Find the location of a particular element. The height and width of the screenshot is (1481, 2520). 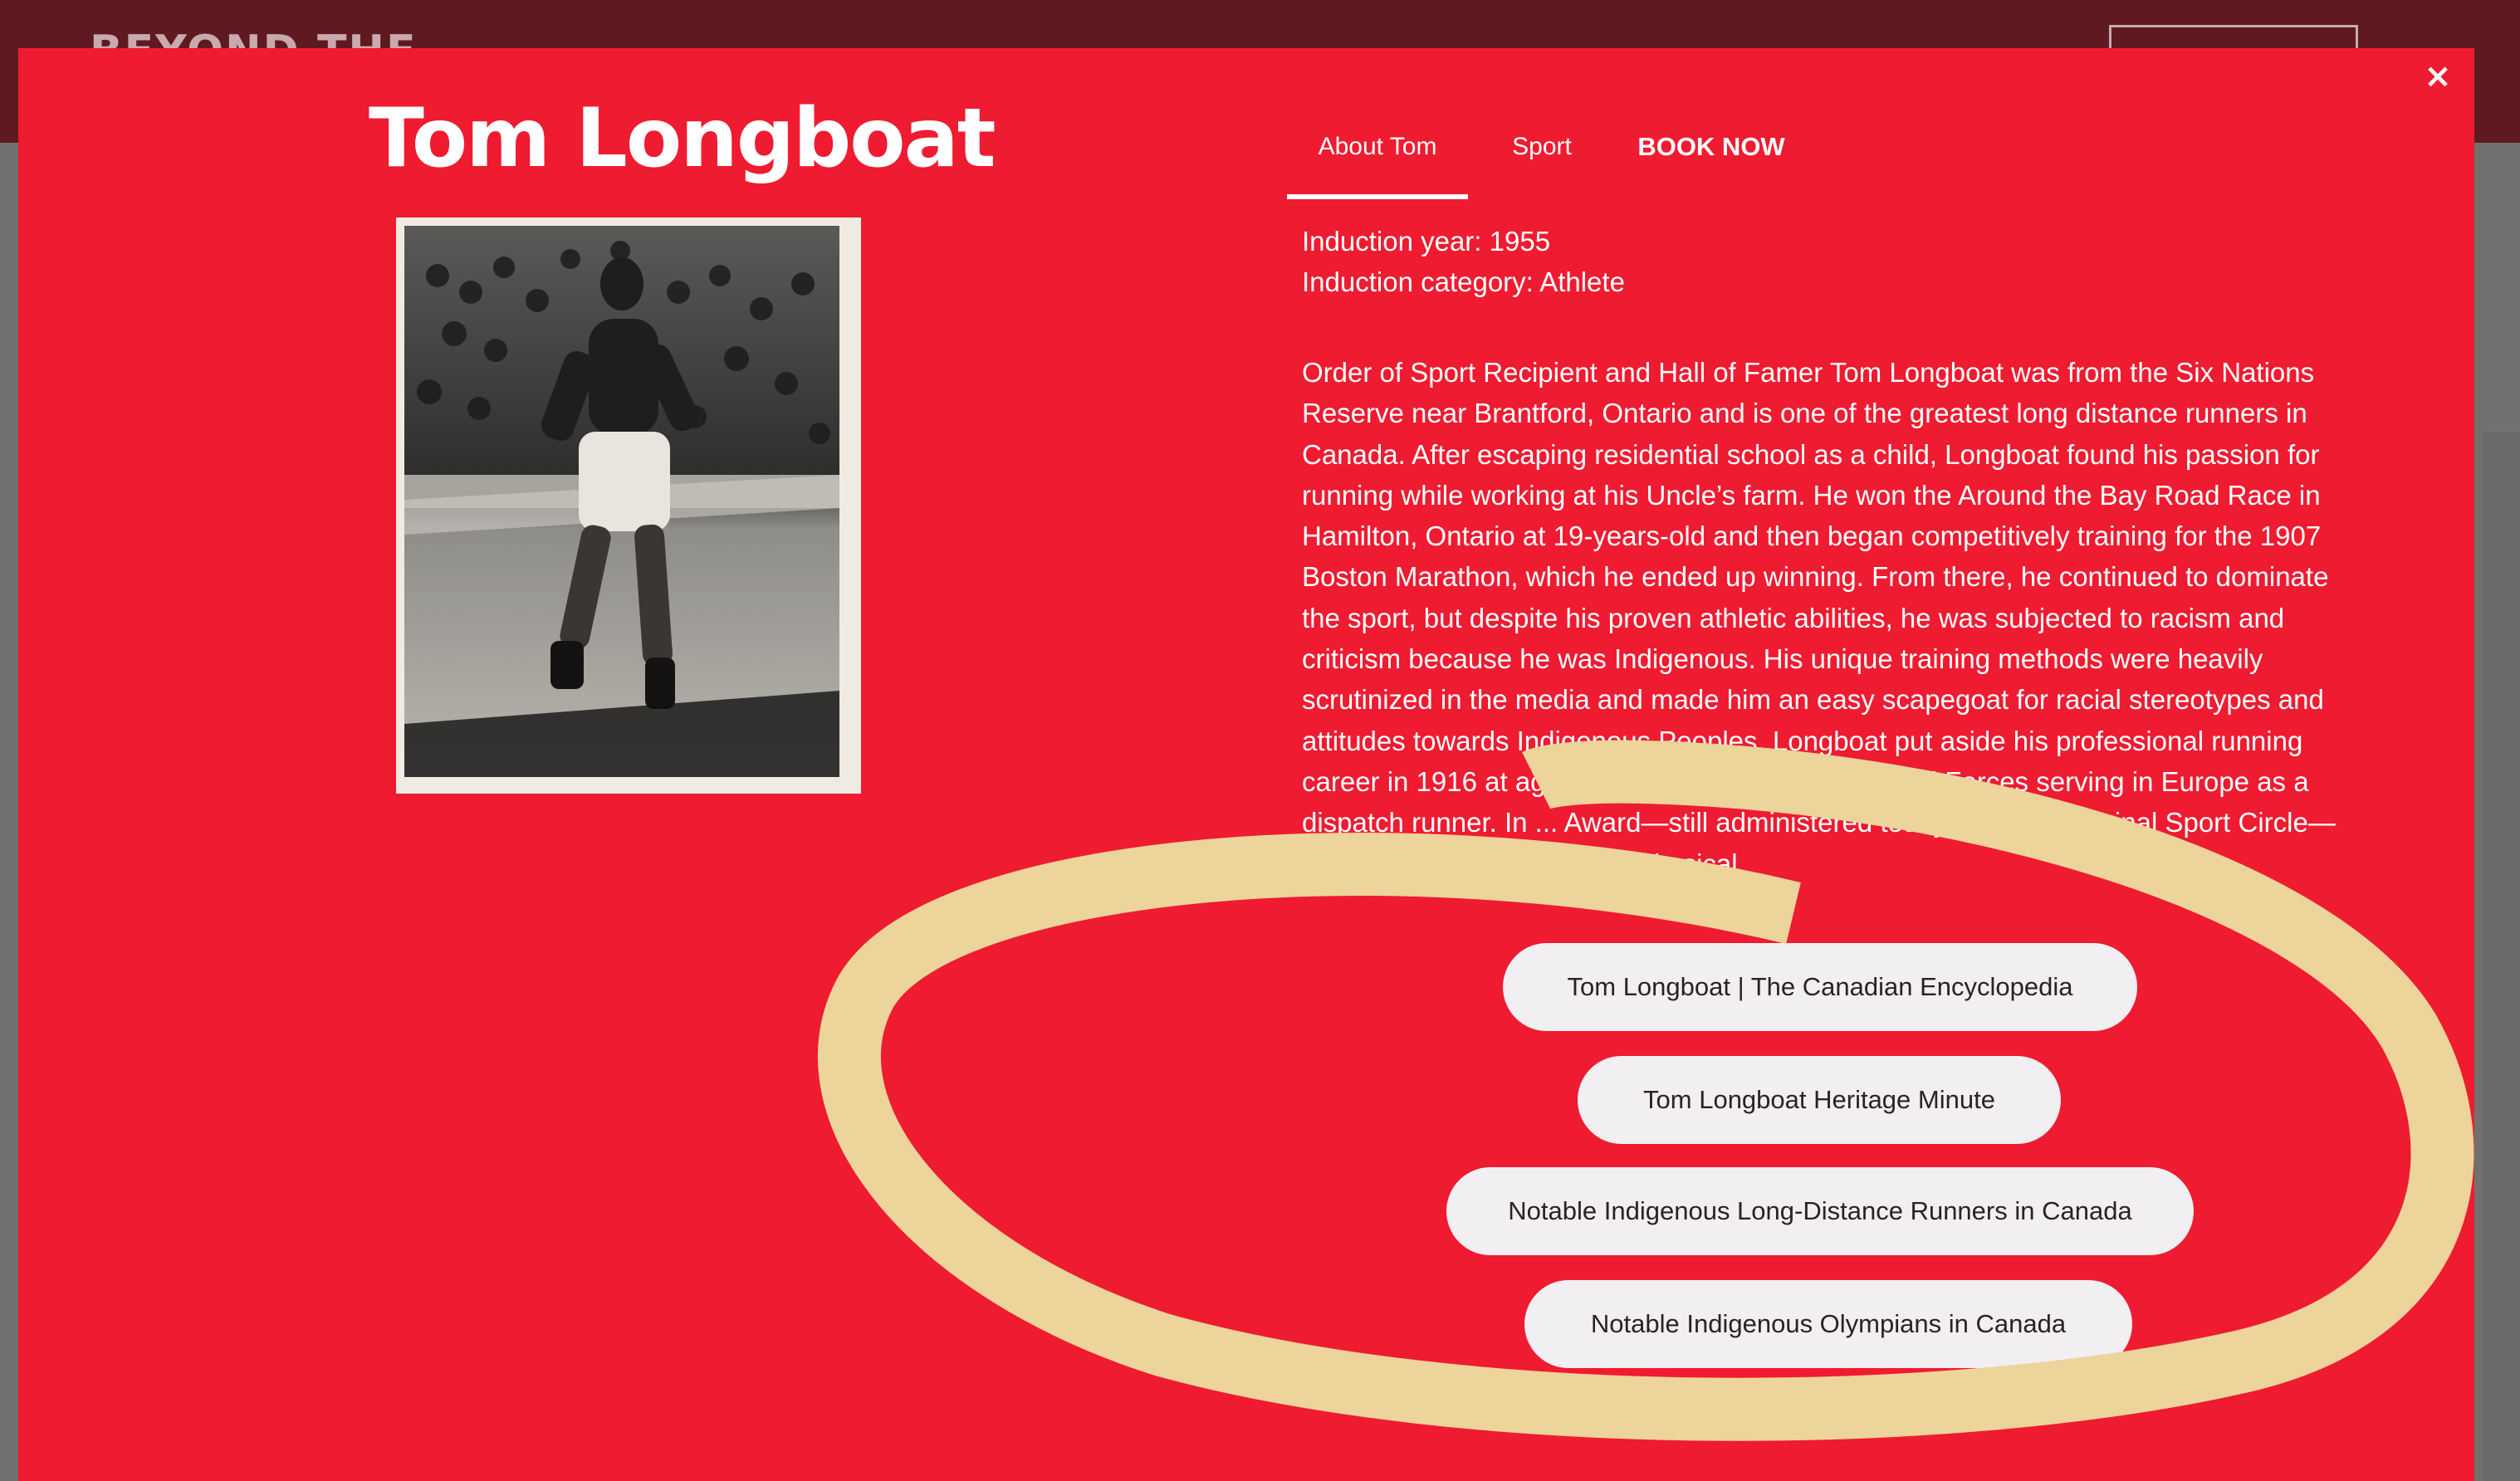

induction-category: Induction category: Athlete is located at coordinates (1463, 281).